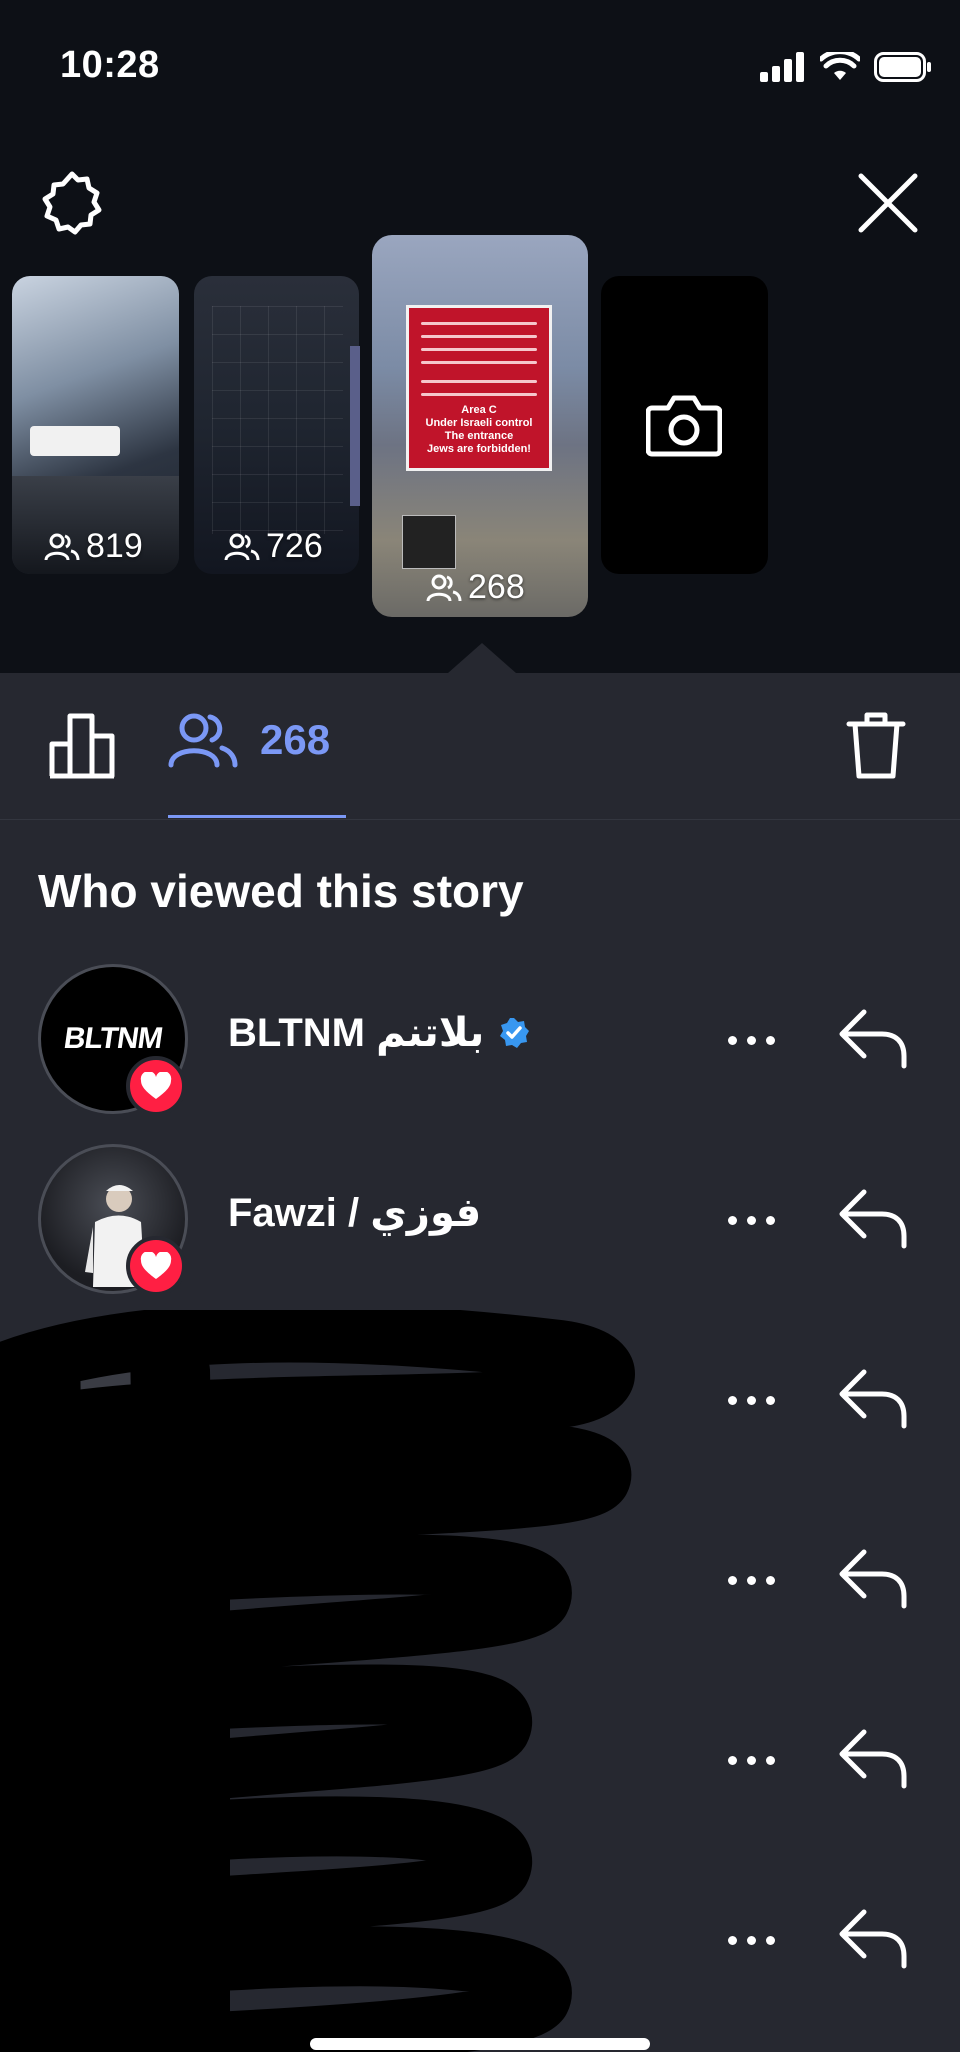 The image size is (960, 2052). I want to click on sign-line-4: Jews are forbidden!, so click(479, 449).